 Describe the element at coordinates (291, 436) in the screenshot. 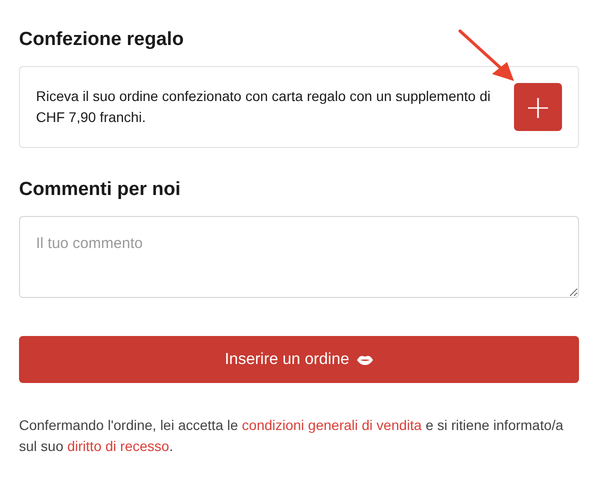

I see `legal-note: Confermando l'ordine, lei accetta le condizioni generali di vendita e si ritiene informato/a sul suo diritto di recesso.` at that location.